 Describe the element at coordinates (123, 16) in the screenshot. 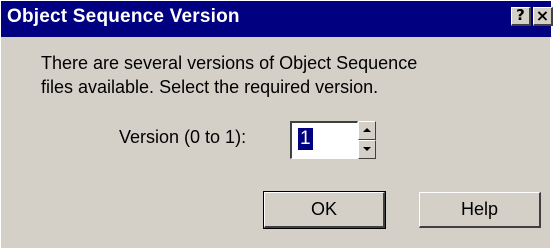

I see `window-title: Object Sequence Version` at that location.